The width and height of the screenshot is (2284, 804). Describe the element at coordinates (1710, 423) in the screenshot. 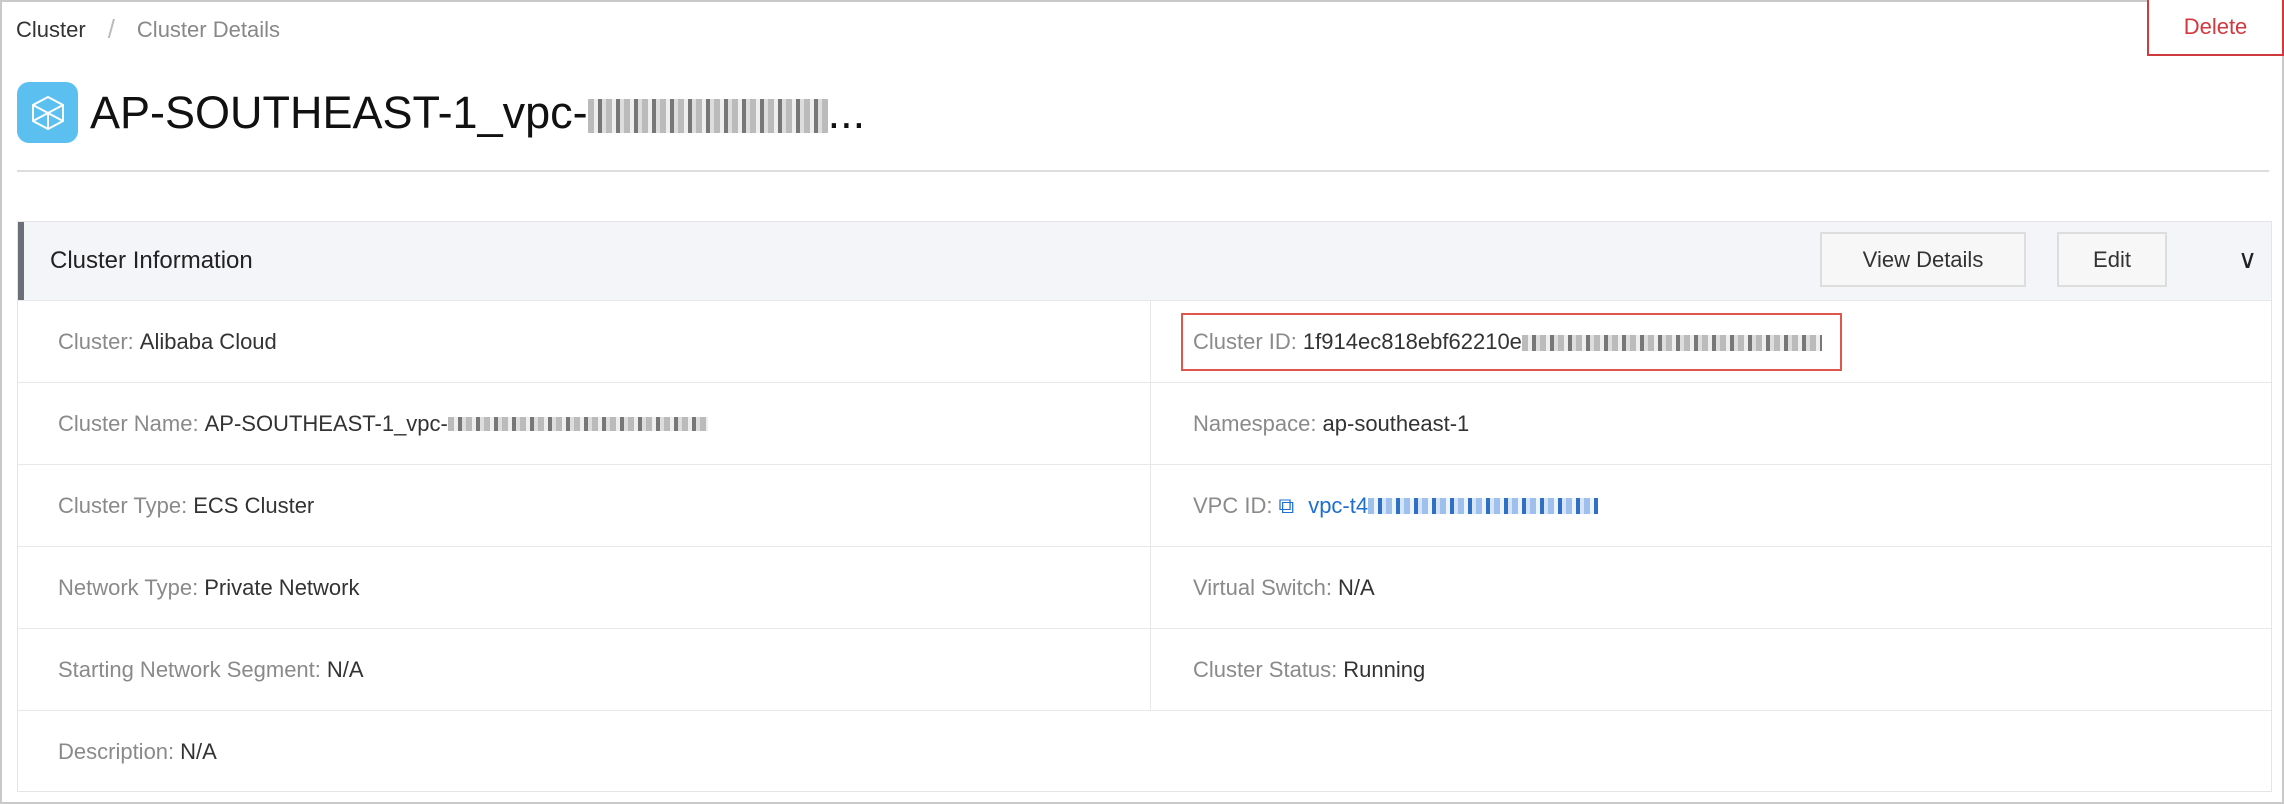

I see `field-namespace: Namespace: ap-southeast-1` at that location.